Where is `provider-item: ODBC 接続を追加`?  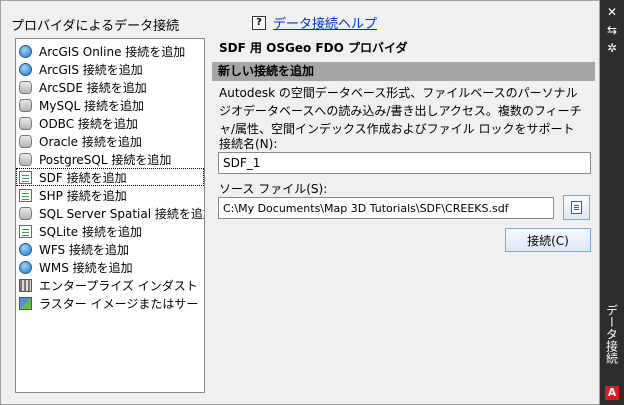
provider-item: ODBC 接続を追加 is located at coordinates (110, 123).